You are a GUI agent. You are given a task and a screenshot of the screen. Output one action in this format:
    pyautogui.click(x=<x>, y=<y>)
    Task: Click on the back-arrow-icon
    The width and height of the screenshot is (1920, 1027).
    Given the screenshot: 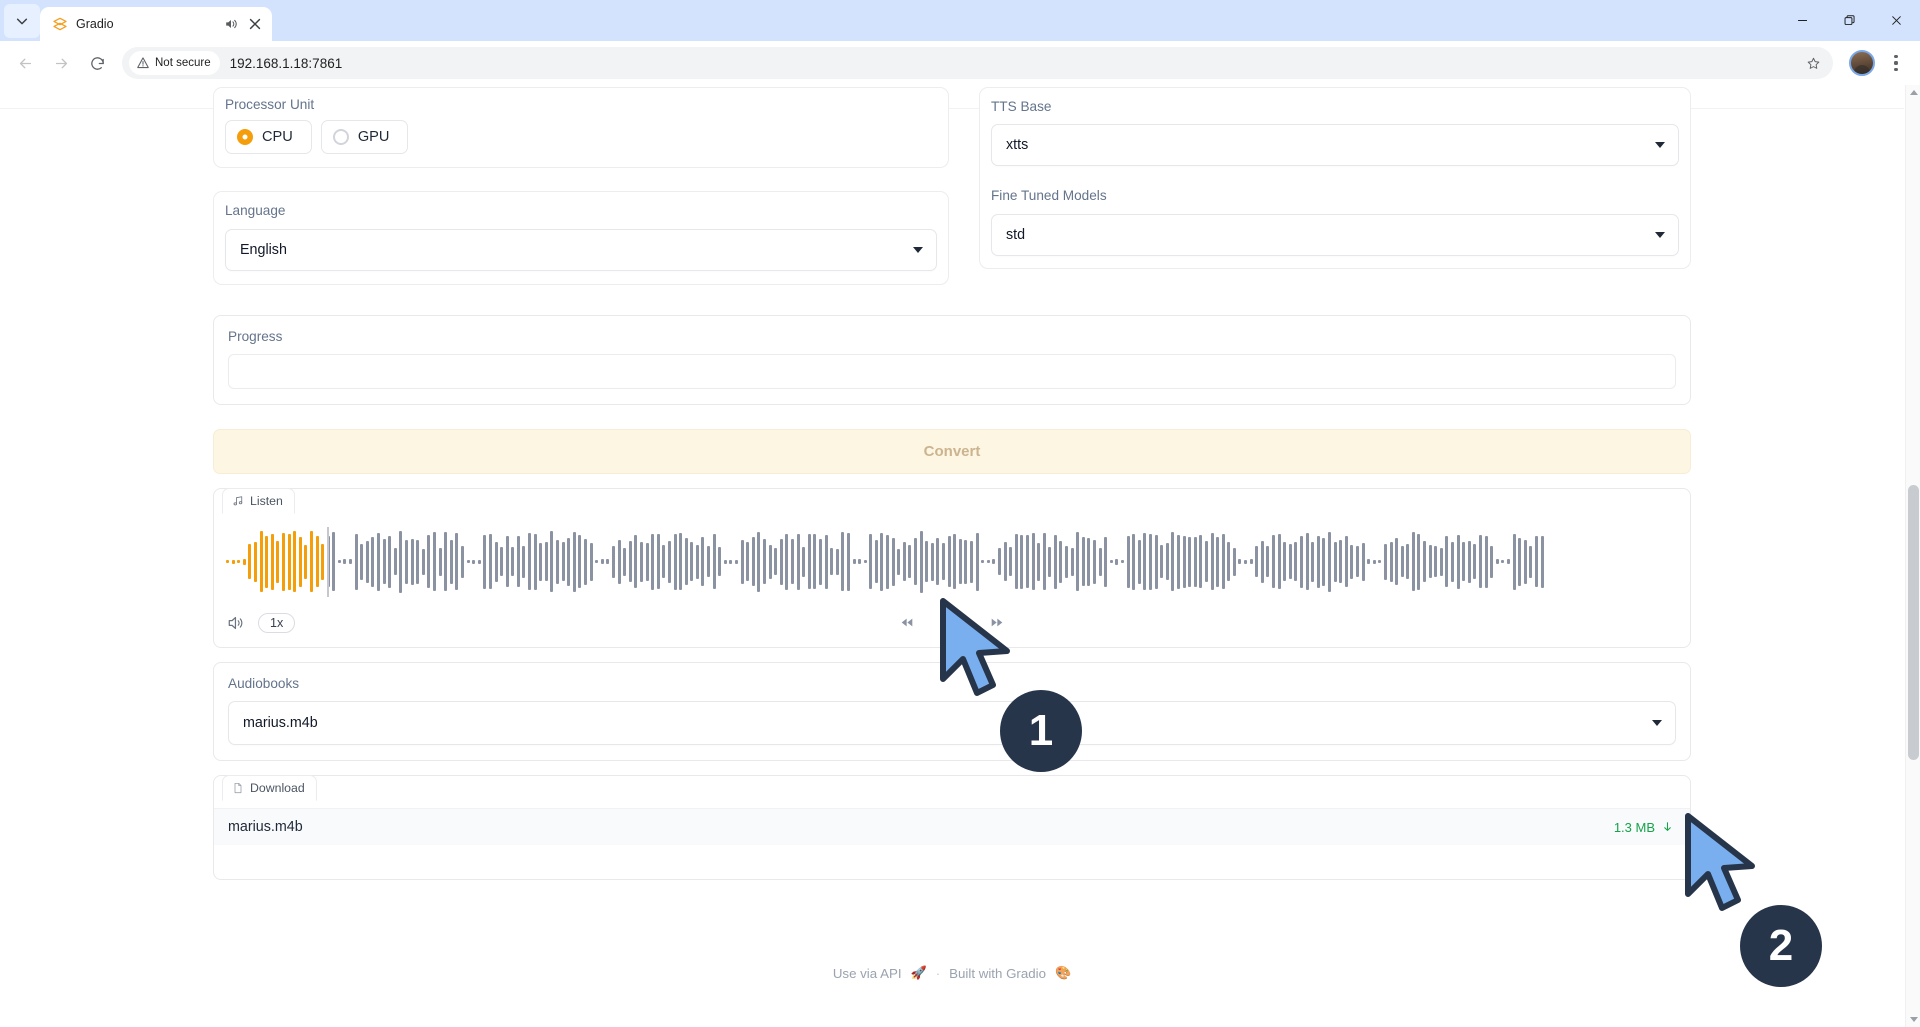 What is the action you would take?
    pyautogui.click(x=25, y=63)
    